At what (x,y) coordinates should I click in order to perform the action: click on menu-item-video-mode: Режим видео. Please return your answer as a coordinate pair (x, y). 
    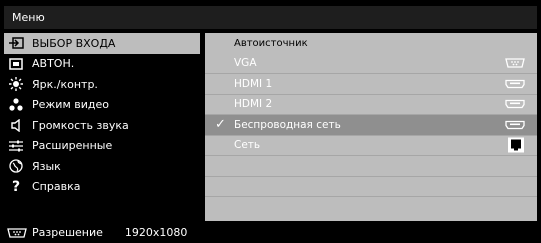
    Looking at the image, I should click on (102, 105).